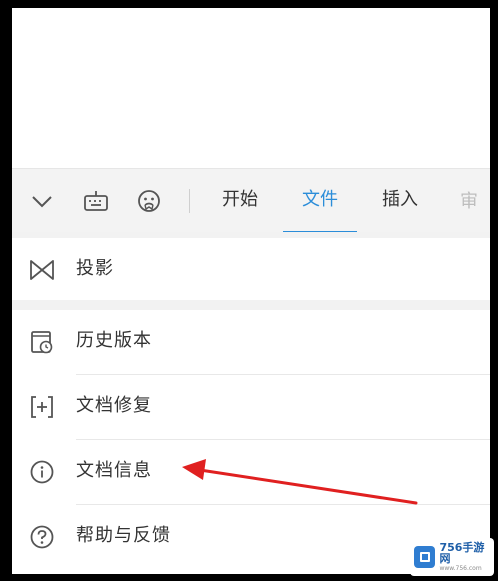 Image resolution: width=498 pixels, height=581 pixels. Describe the element at coordinates (42, 407) in the screenshot. I see `document-repair-icon` at that location.